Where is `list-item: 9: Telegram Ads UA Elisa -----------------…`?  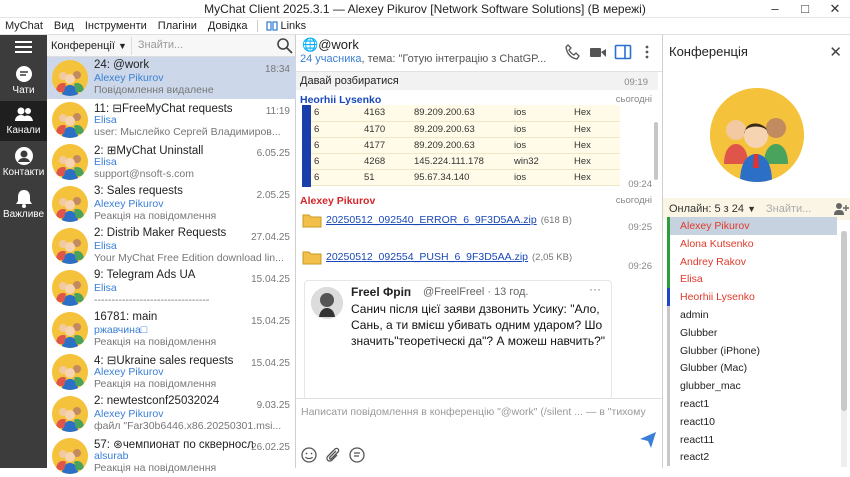
list-item: 9: Telegram Ads UA Elisa -----------------… is located at coordinates (171, 288).